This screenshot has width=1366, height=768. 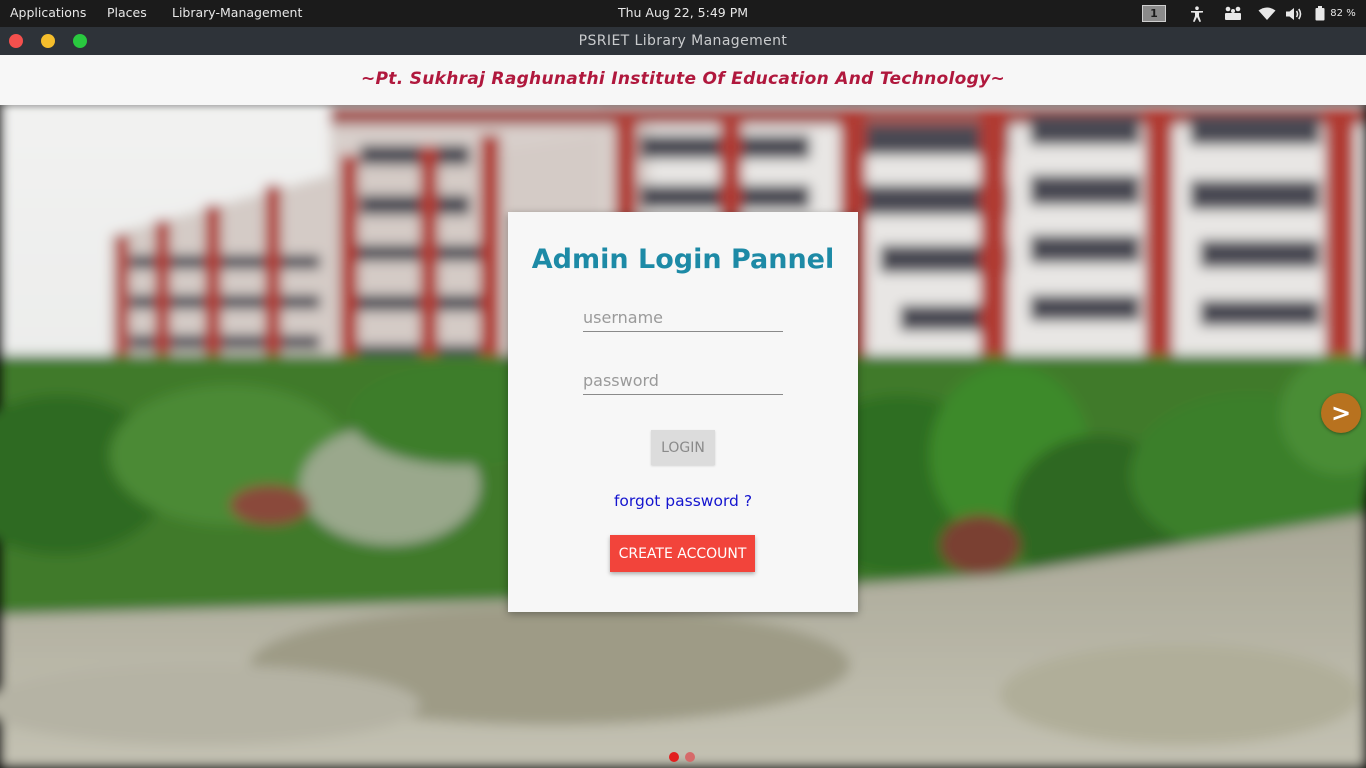 What do you see at coordinates (674, 757) in the screenshot?
I see `carousel-dot-active` at bounding box center [674, 757].